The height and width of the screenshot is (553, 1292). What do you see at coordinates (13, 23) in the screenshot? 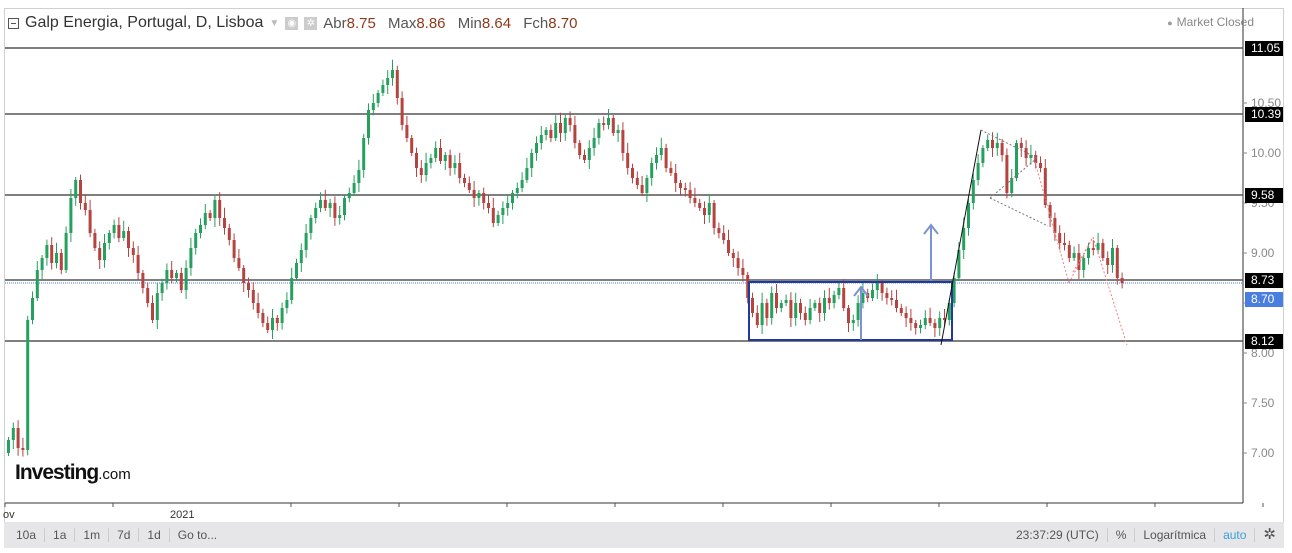
I see `collapse-icon` at bounding box center [13, 23].